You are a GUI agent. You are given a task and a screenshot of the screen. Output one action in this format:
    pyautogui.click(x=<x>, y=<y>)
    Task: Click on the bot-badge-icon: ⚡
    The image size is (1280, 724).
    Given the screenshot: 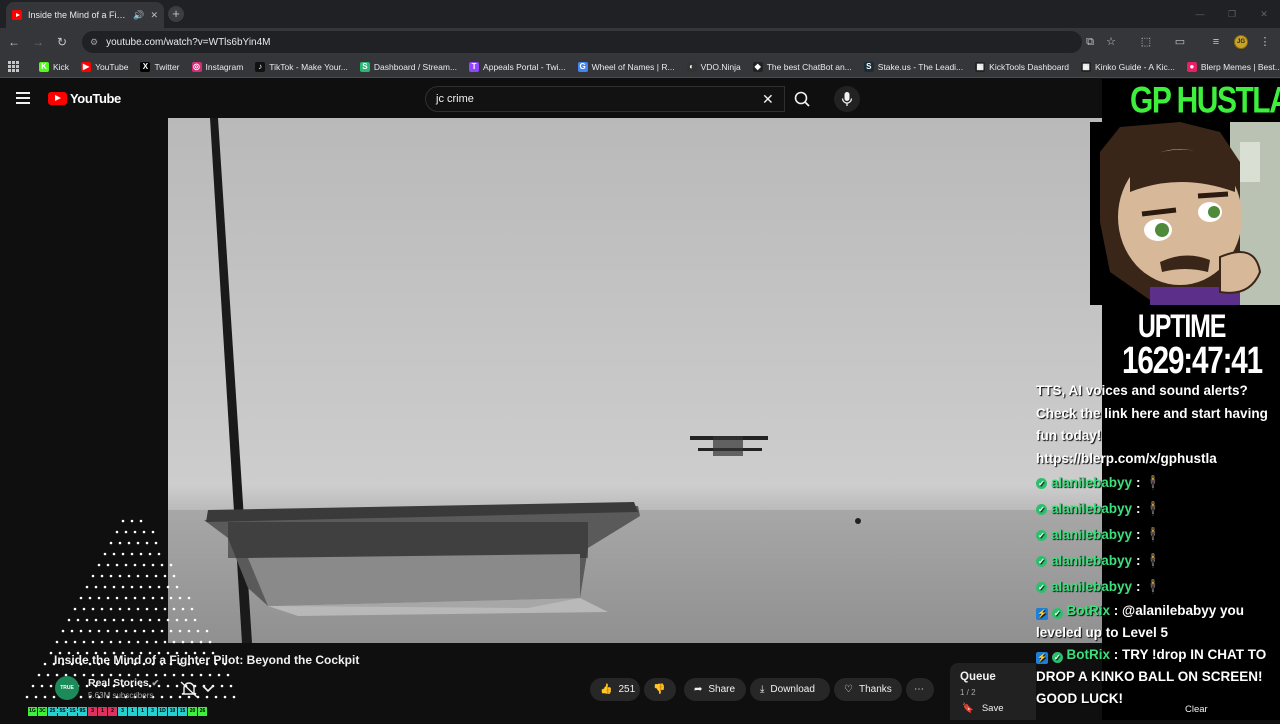 What is the action you would take?
    pyautogui.click(x=1042, y=614)
    